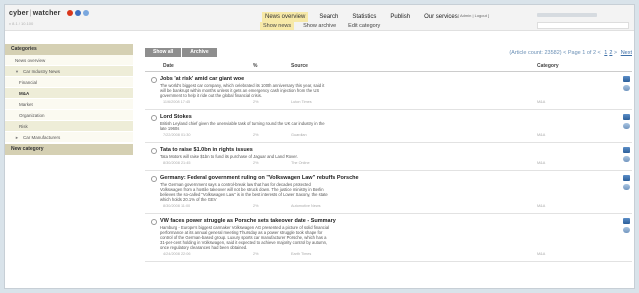 Image resolution: width=639 pixels, height=293 pixels. Describe the element at coordinates (69, 104) in the screenshot. I see `sidebar-item: Market` at that location.